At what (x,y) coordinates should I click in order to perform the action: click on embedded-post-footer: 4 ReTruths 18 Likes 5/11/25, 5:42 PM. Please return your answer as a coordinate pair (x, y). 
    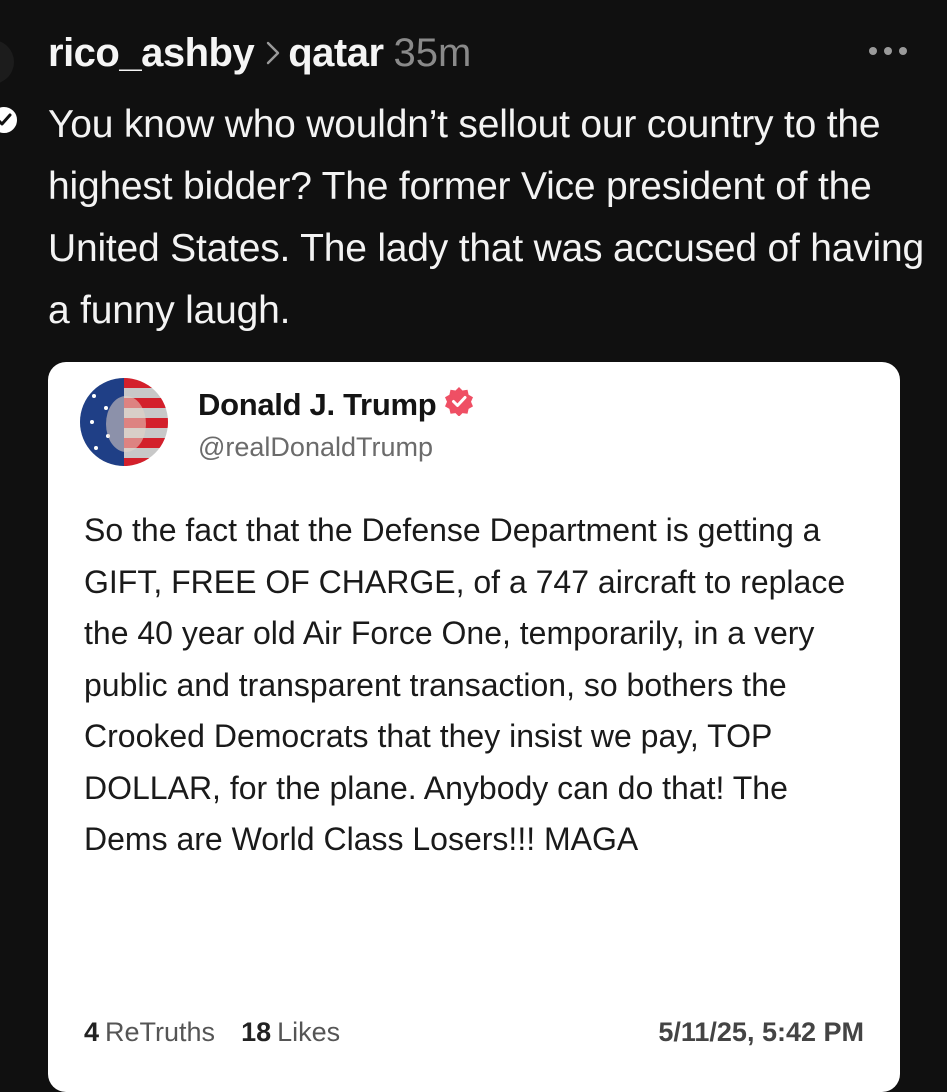
    Looking at the image, I should click on (474, 1032).